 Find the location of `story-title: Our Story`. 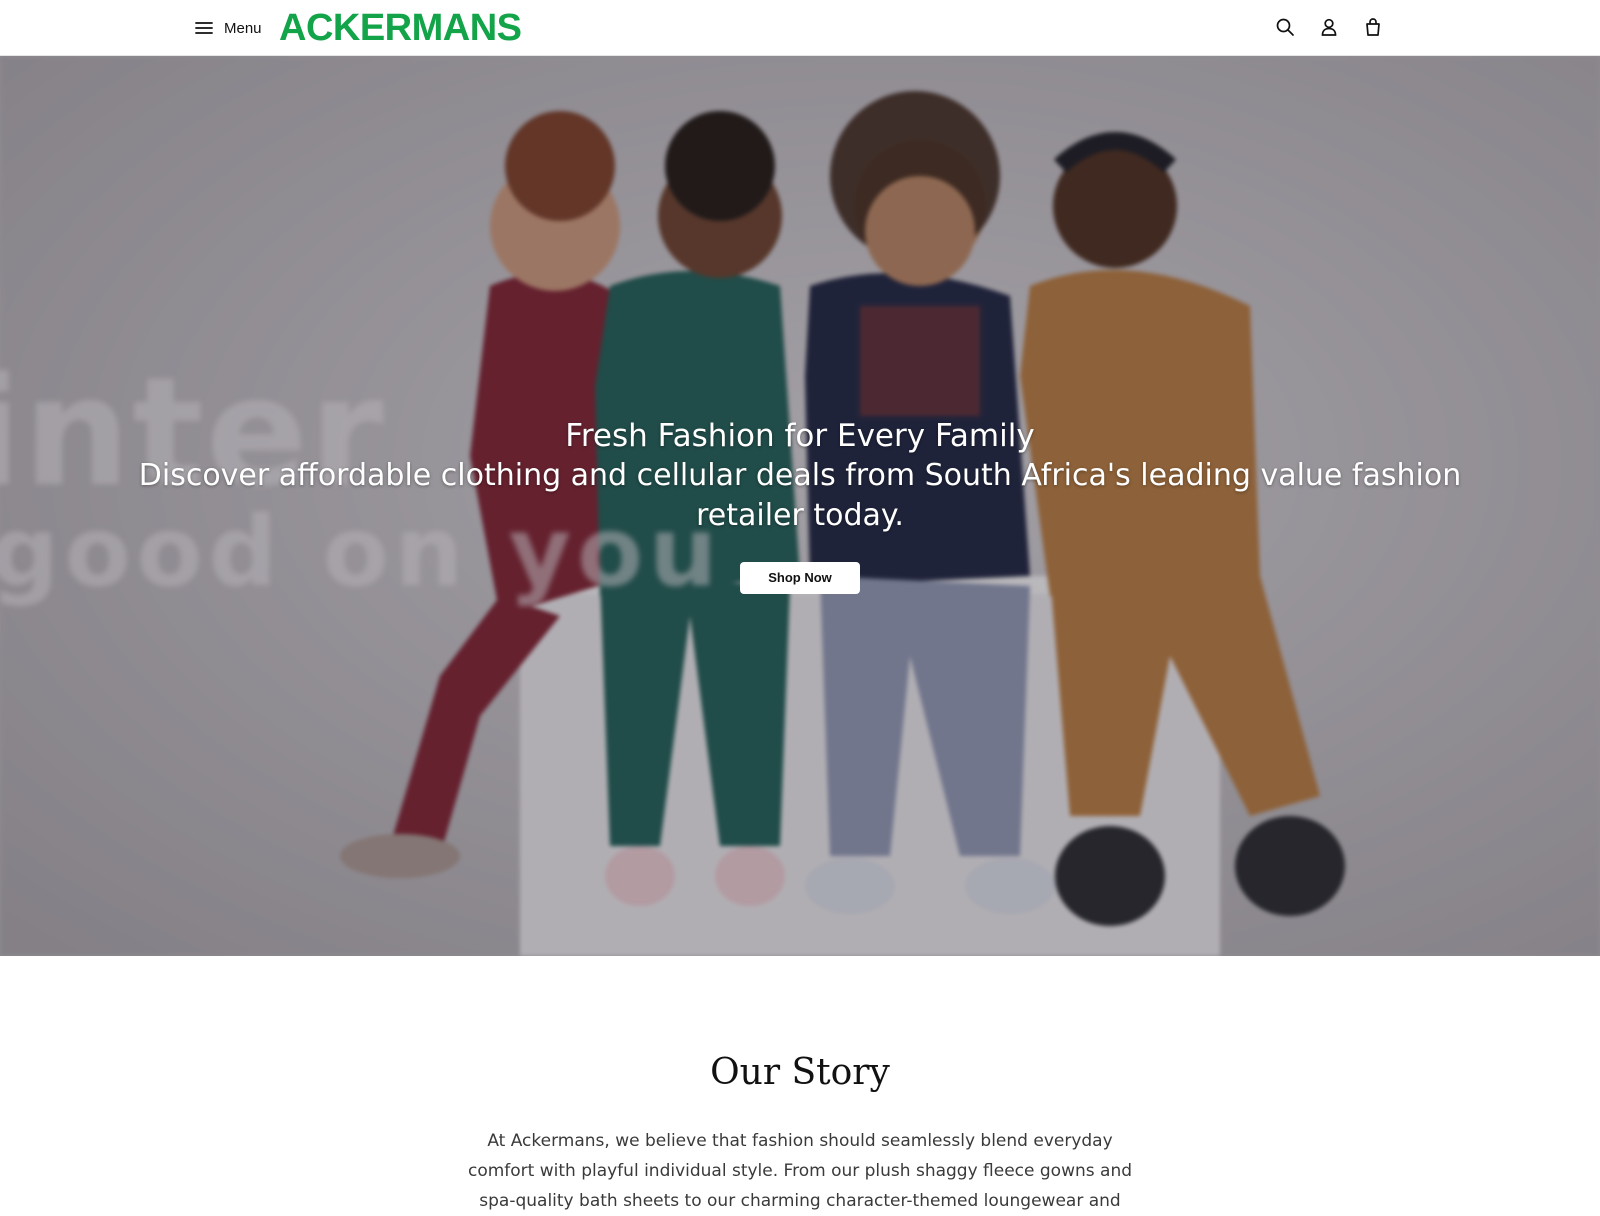

story-title: Our Story is located at coordinates (800, 1072).